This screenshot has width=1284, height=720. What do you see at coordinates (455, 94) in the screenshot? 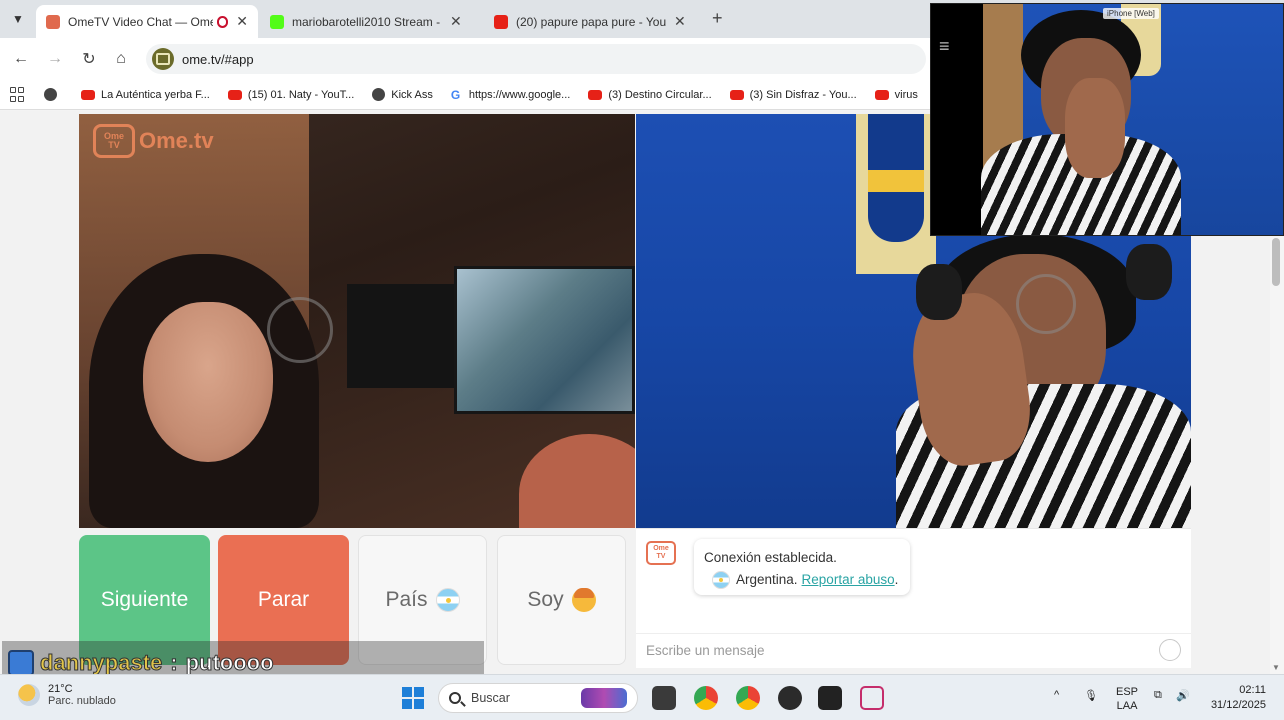
I see `google-icon: G` at bounding box center [455, 94].